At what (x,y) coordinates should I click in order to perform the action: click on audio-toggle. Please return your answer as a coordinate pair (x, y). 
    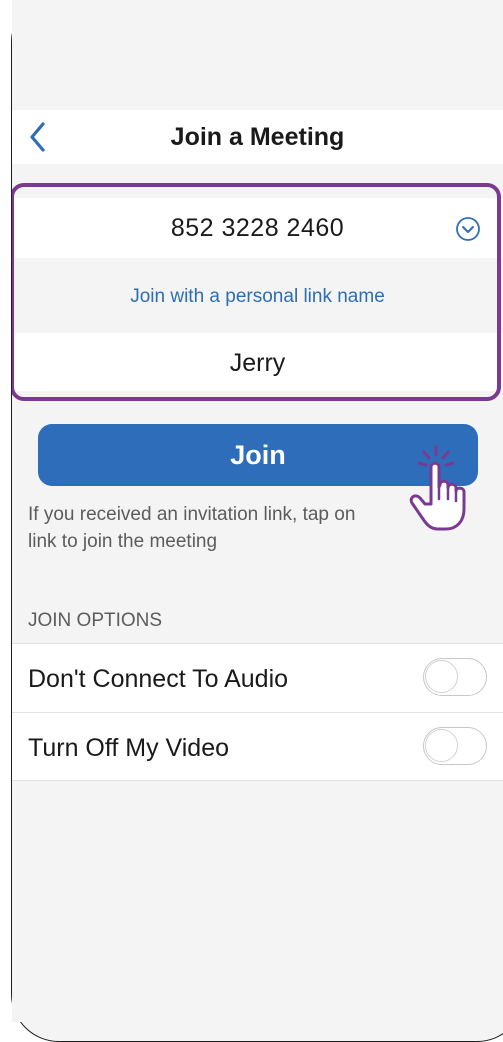
    Looking at the image, I should click on (455, 677).